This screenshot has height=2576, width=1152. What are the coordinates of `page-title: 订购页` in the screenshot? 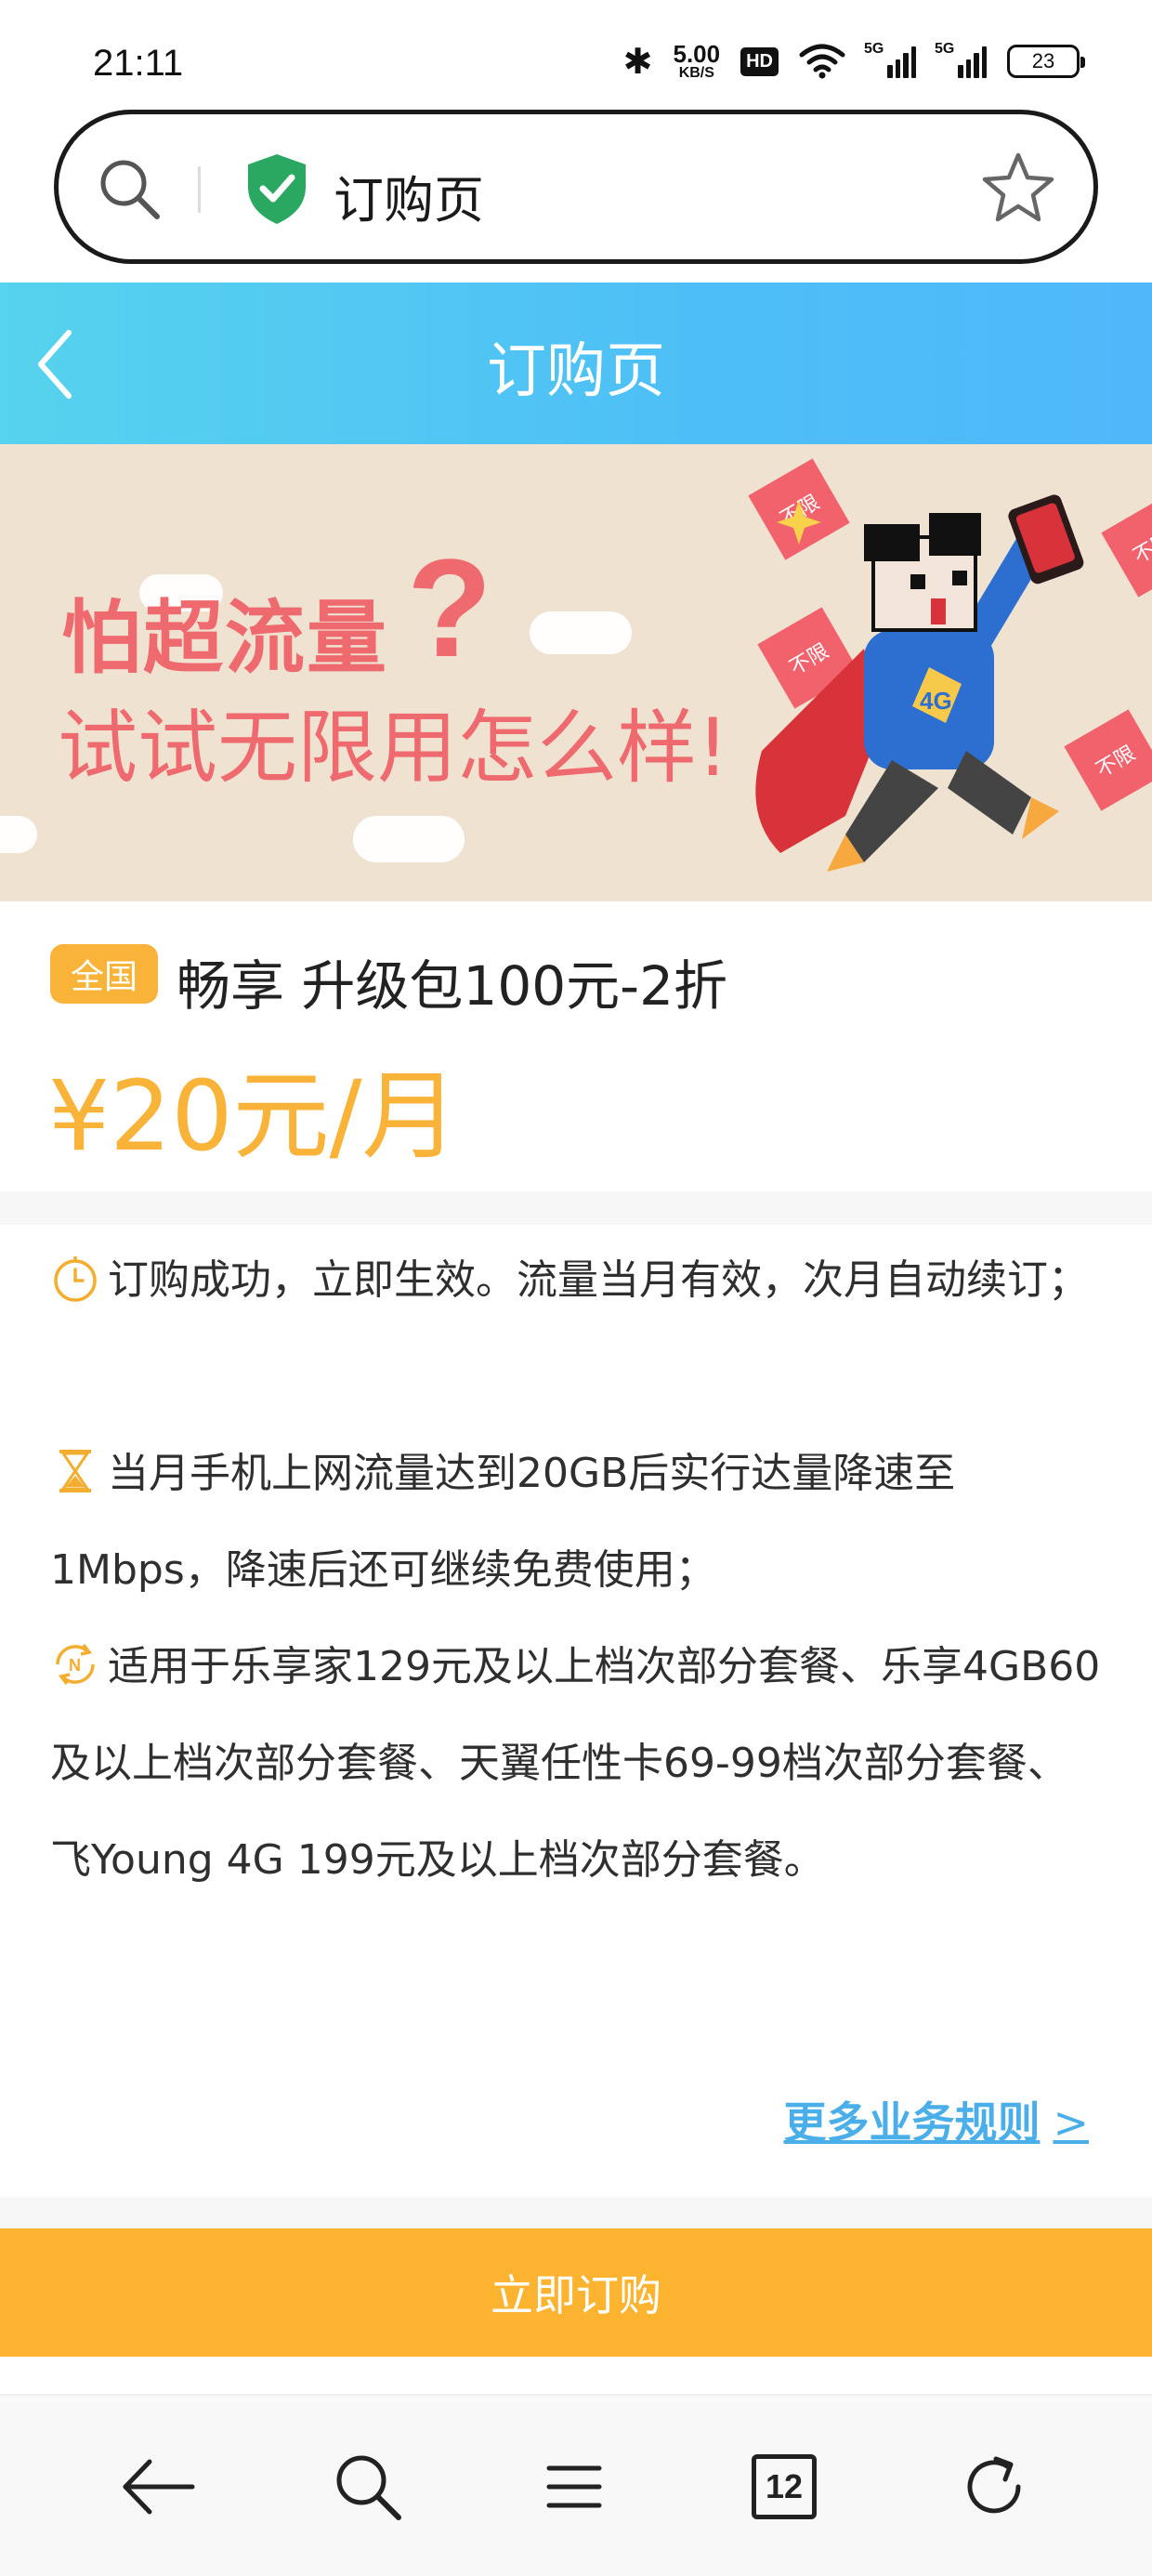 It's located at (576, 371).